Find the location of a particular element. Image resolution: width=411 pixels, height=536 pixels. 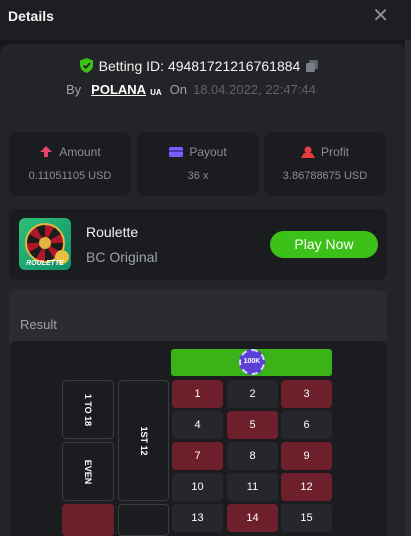

amount-label: Amount is located at coordinates (80, 152).